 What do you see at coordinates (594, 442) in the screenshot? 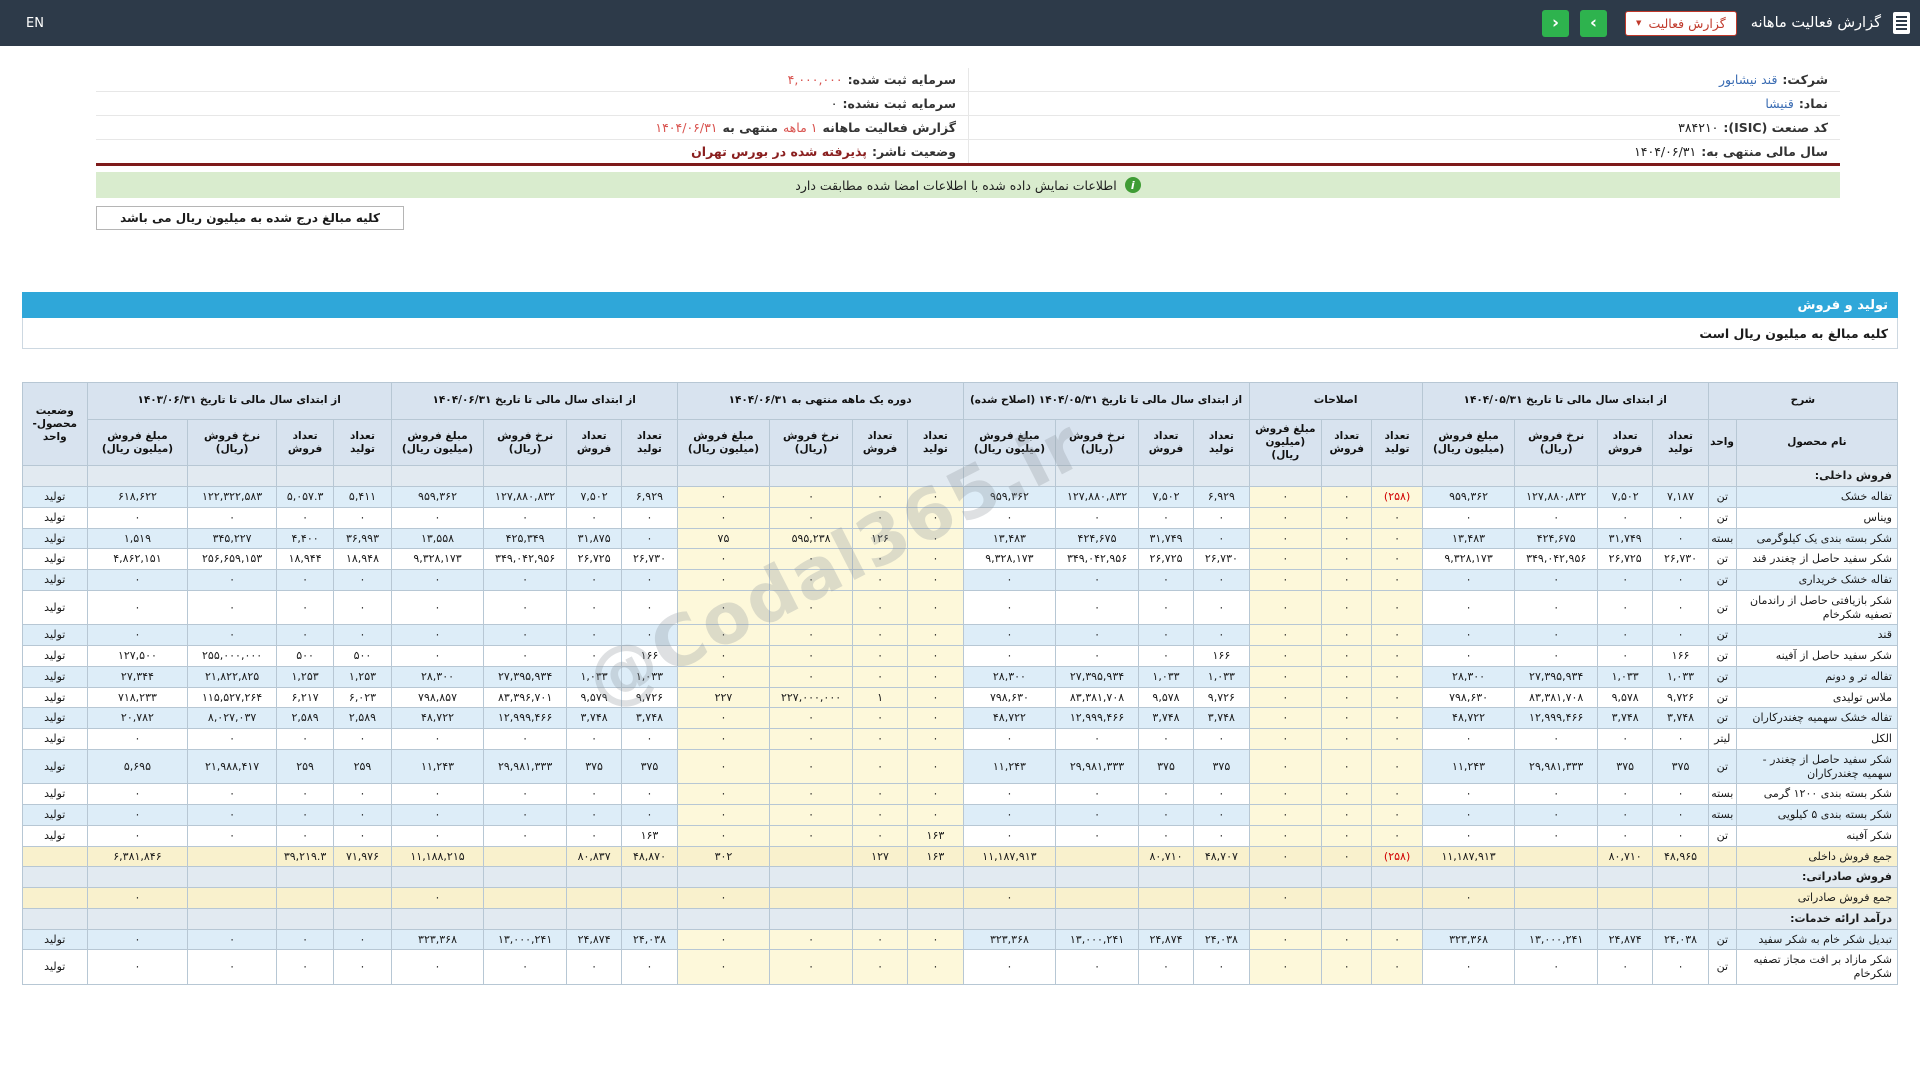
I see `column-header-qty_sale-4: تعداد فروش` at bounding box center [594, 442].